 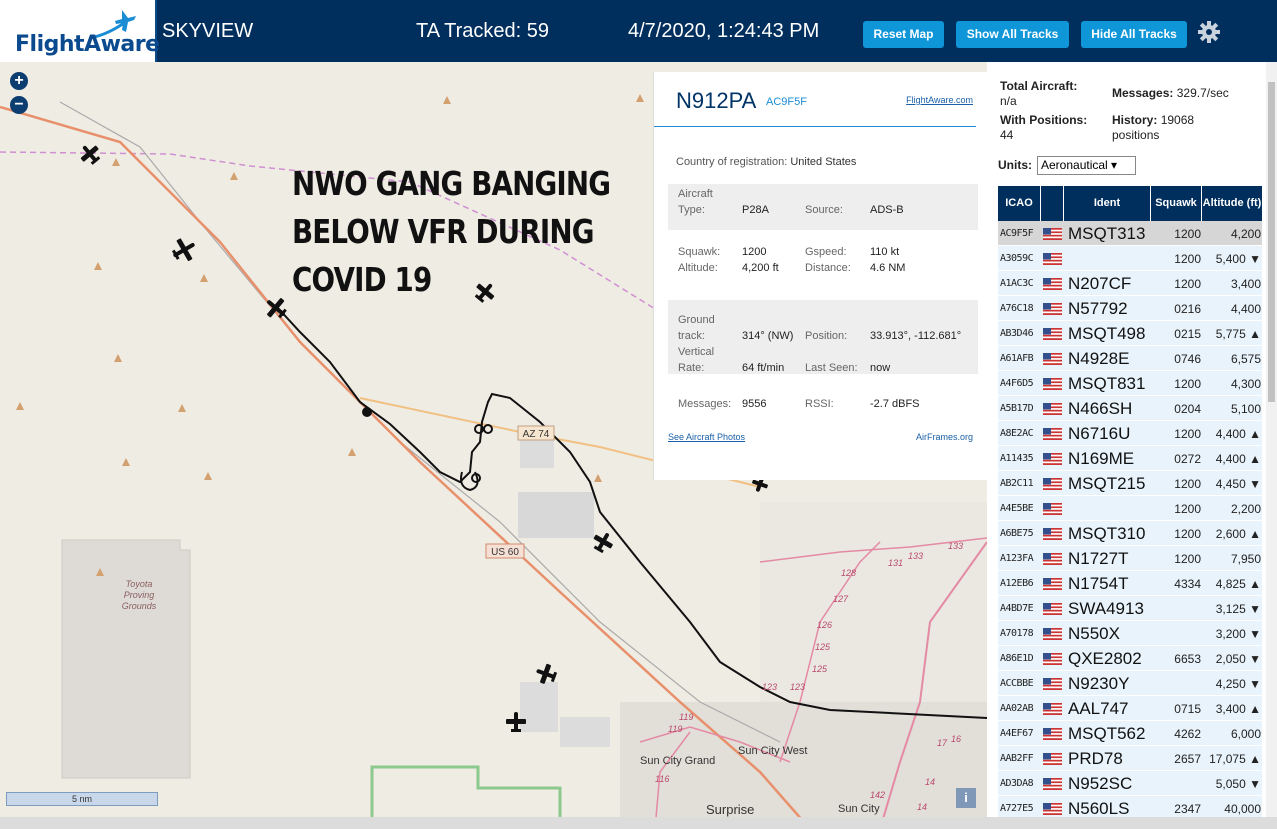 What do you see at coordinates (1130, 308) in the screenshot?
I see `table-row: A76C18 N57792 0216 4,400` at bounding box center [1130, 308].